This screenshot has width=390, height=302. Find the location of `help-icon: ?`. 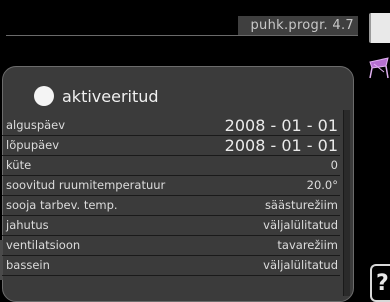

help-icon: ? is located at coordinates (380, 283).